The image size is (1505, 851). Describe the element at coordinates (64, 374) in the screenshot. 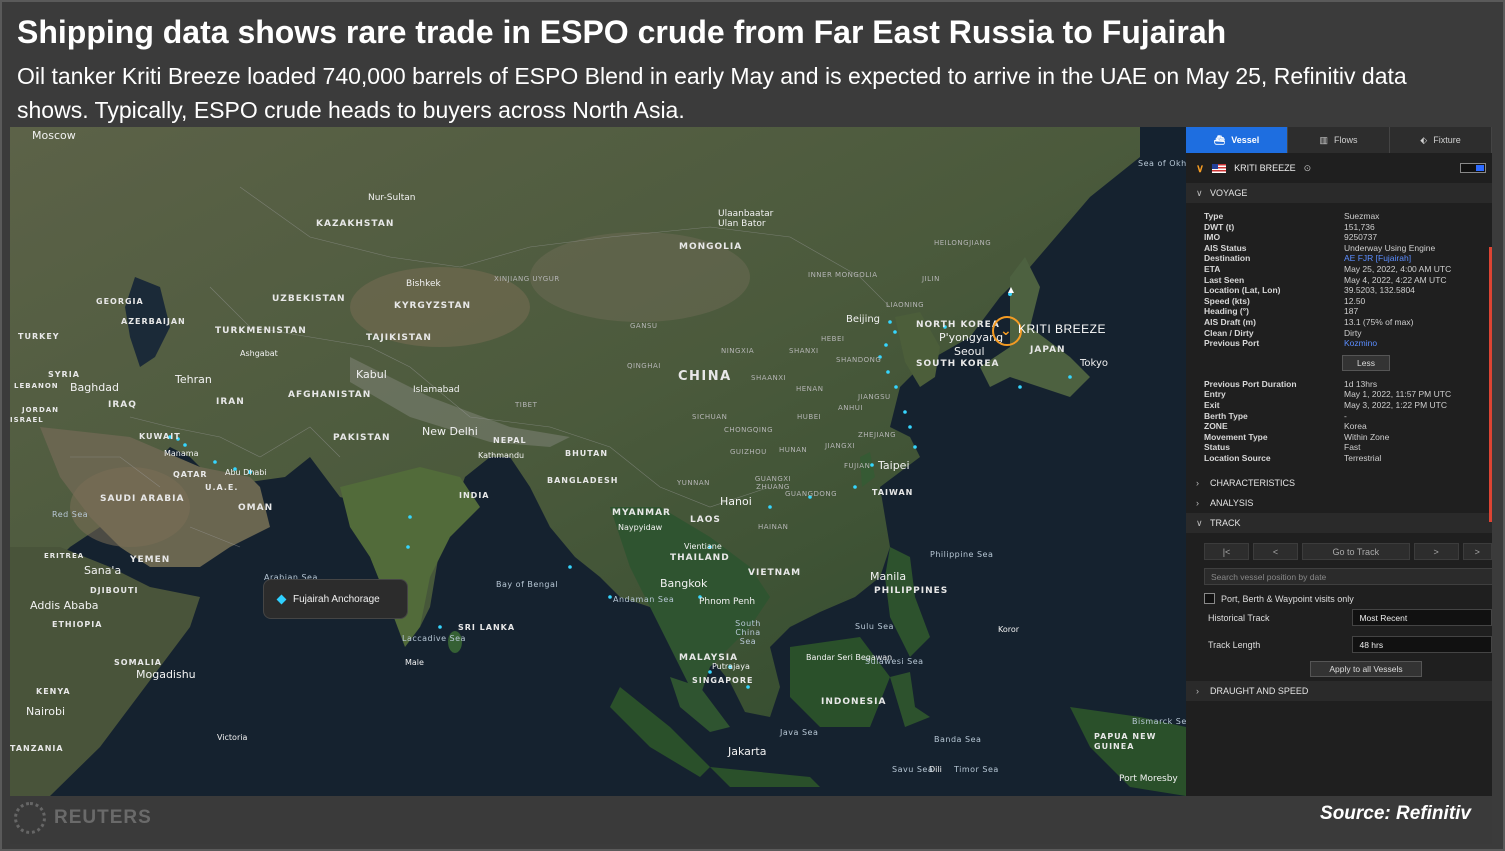

I see `map-label-syria: SYRIA` at that location.